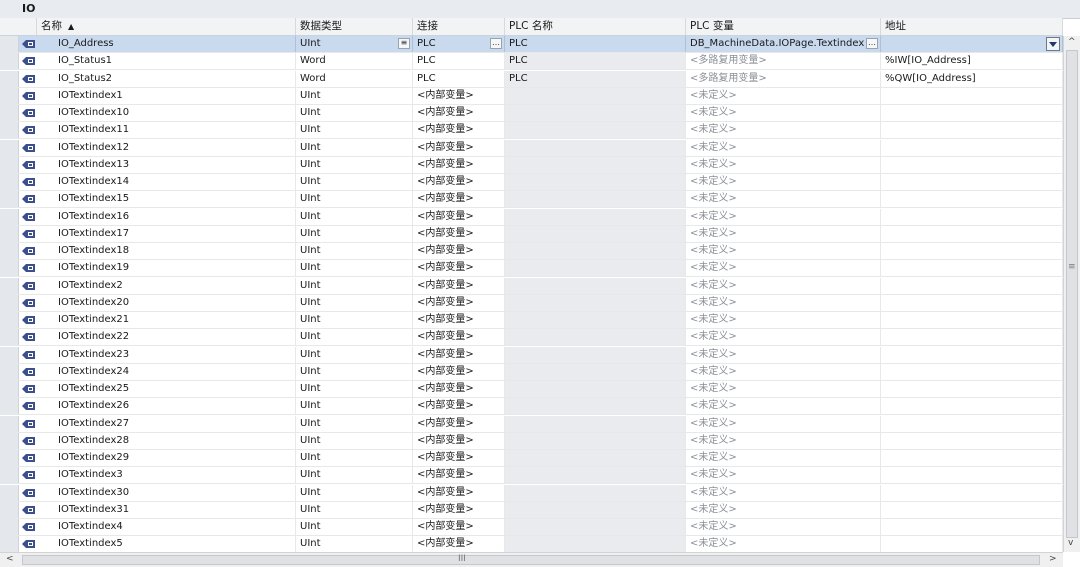 The width and height of the screenshot is (1080, 567). Describe the element at coordinates (354, 26) in the screenshot. I see `column-header-datatype: 数据类型` at that location.